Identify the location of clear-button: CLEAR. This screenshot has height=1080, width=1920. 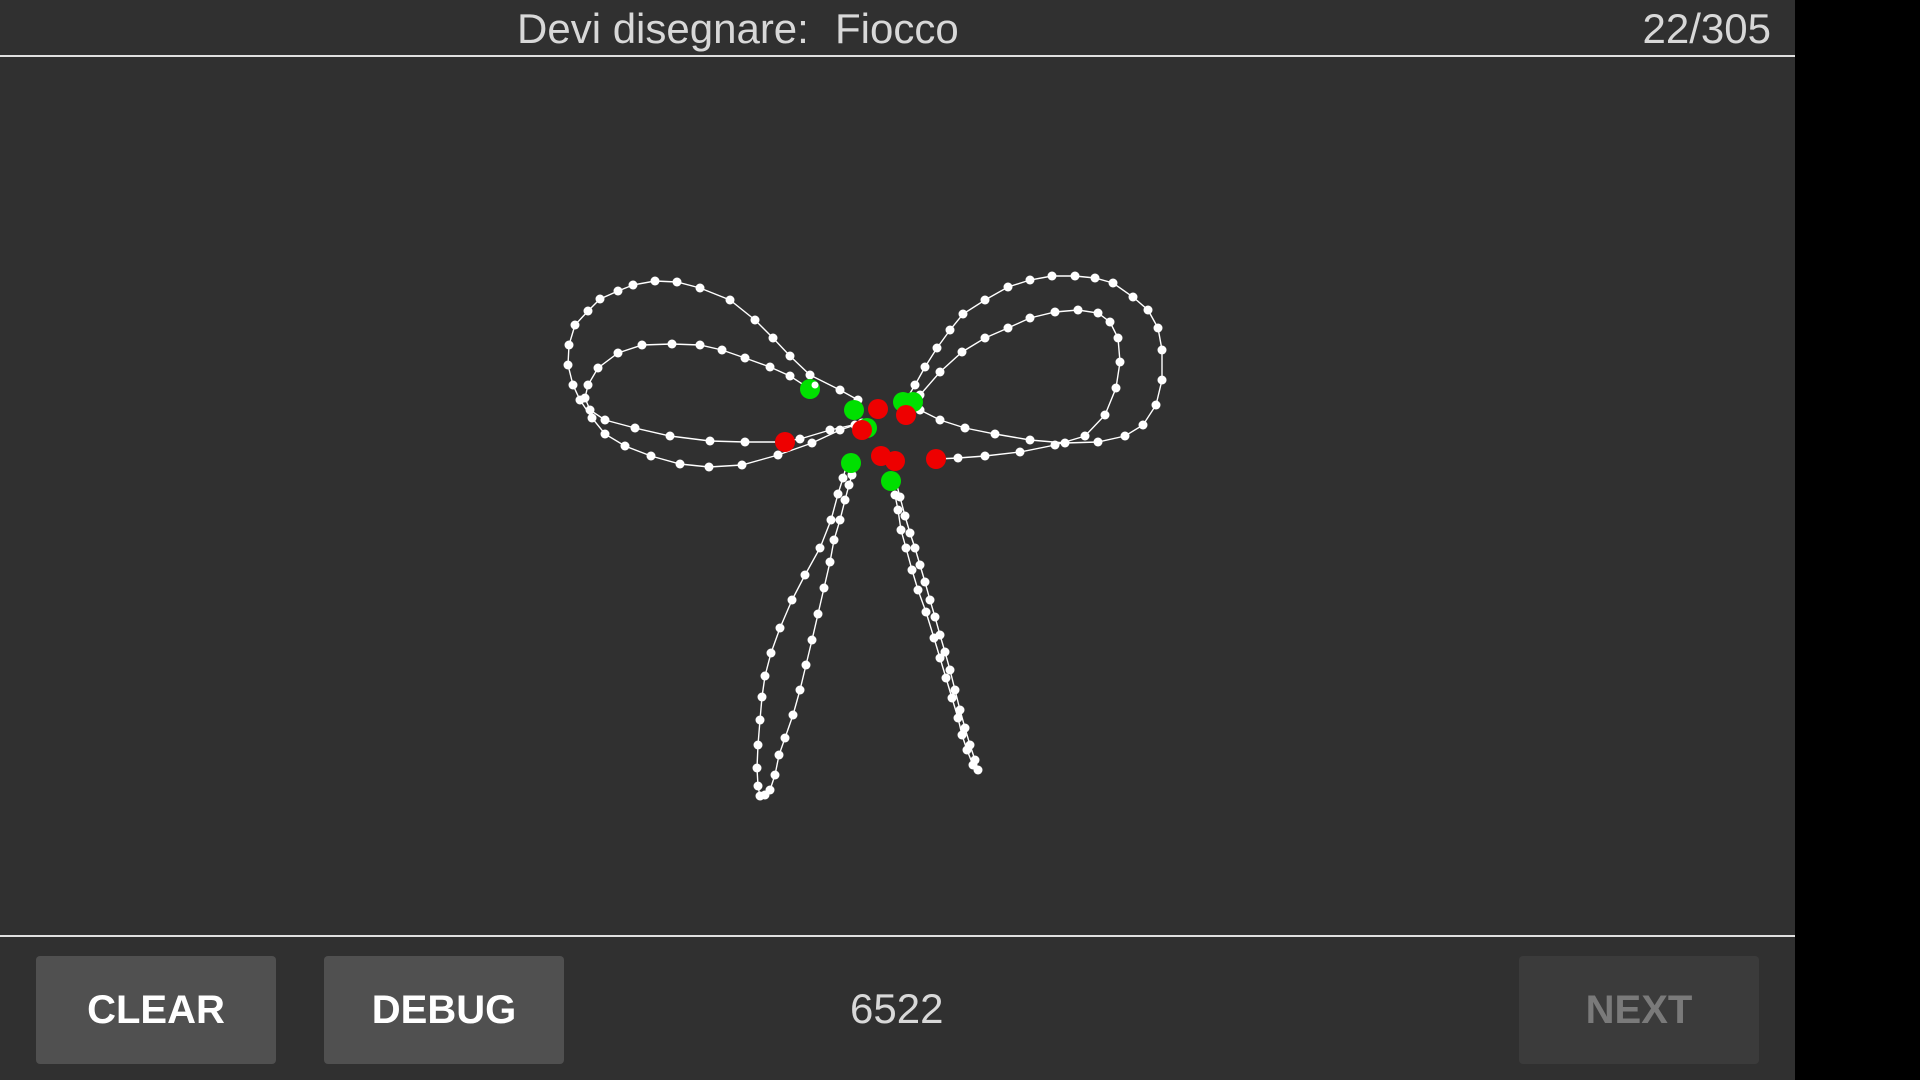
(156, 1010).